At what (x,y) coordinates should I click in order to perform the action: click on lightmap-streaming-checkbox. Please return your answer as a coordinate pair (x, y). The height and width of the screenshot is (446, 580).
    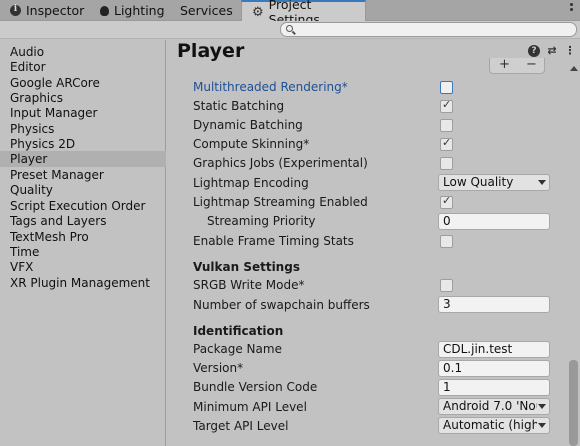
    Looking at the image, I should click on (446, 201).